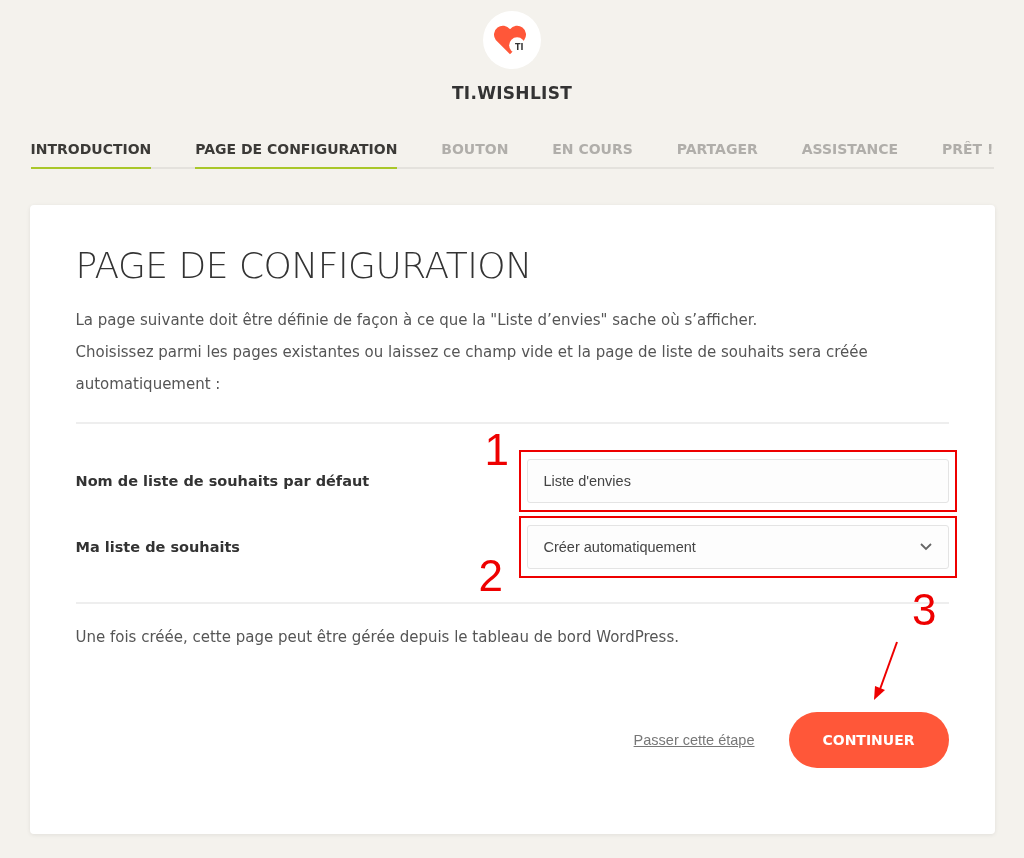 The height and width of the screenshot is (858, 1024). What do you see at coordinates (737, 547) in the screenshot?
I see `select-dropdown: Créer automatiquement` at bounding box center [737, 547].